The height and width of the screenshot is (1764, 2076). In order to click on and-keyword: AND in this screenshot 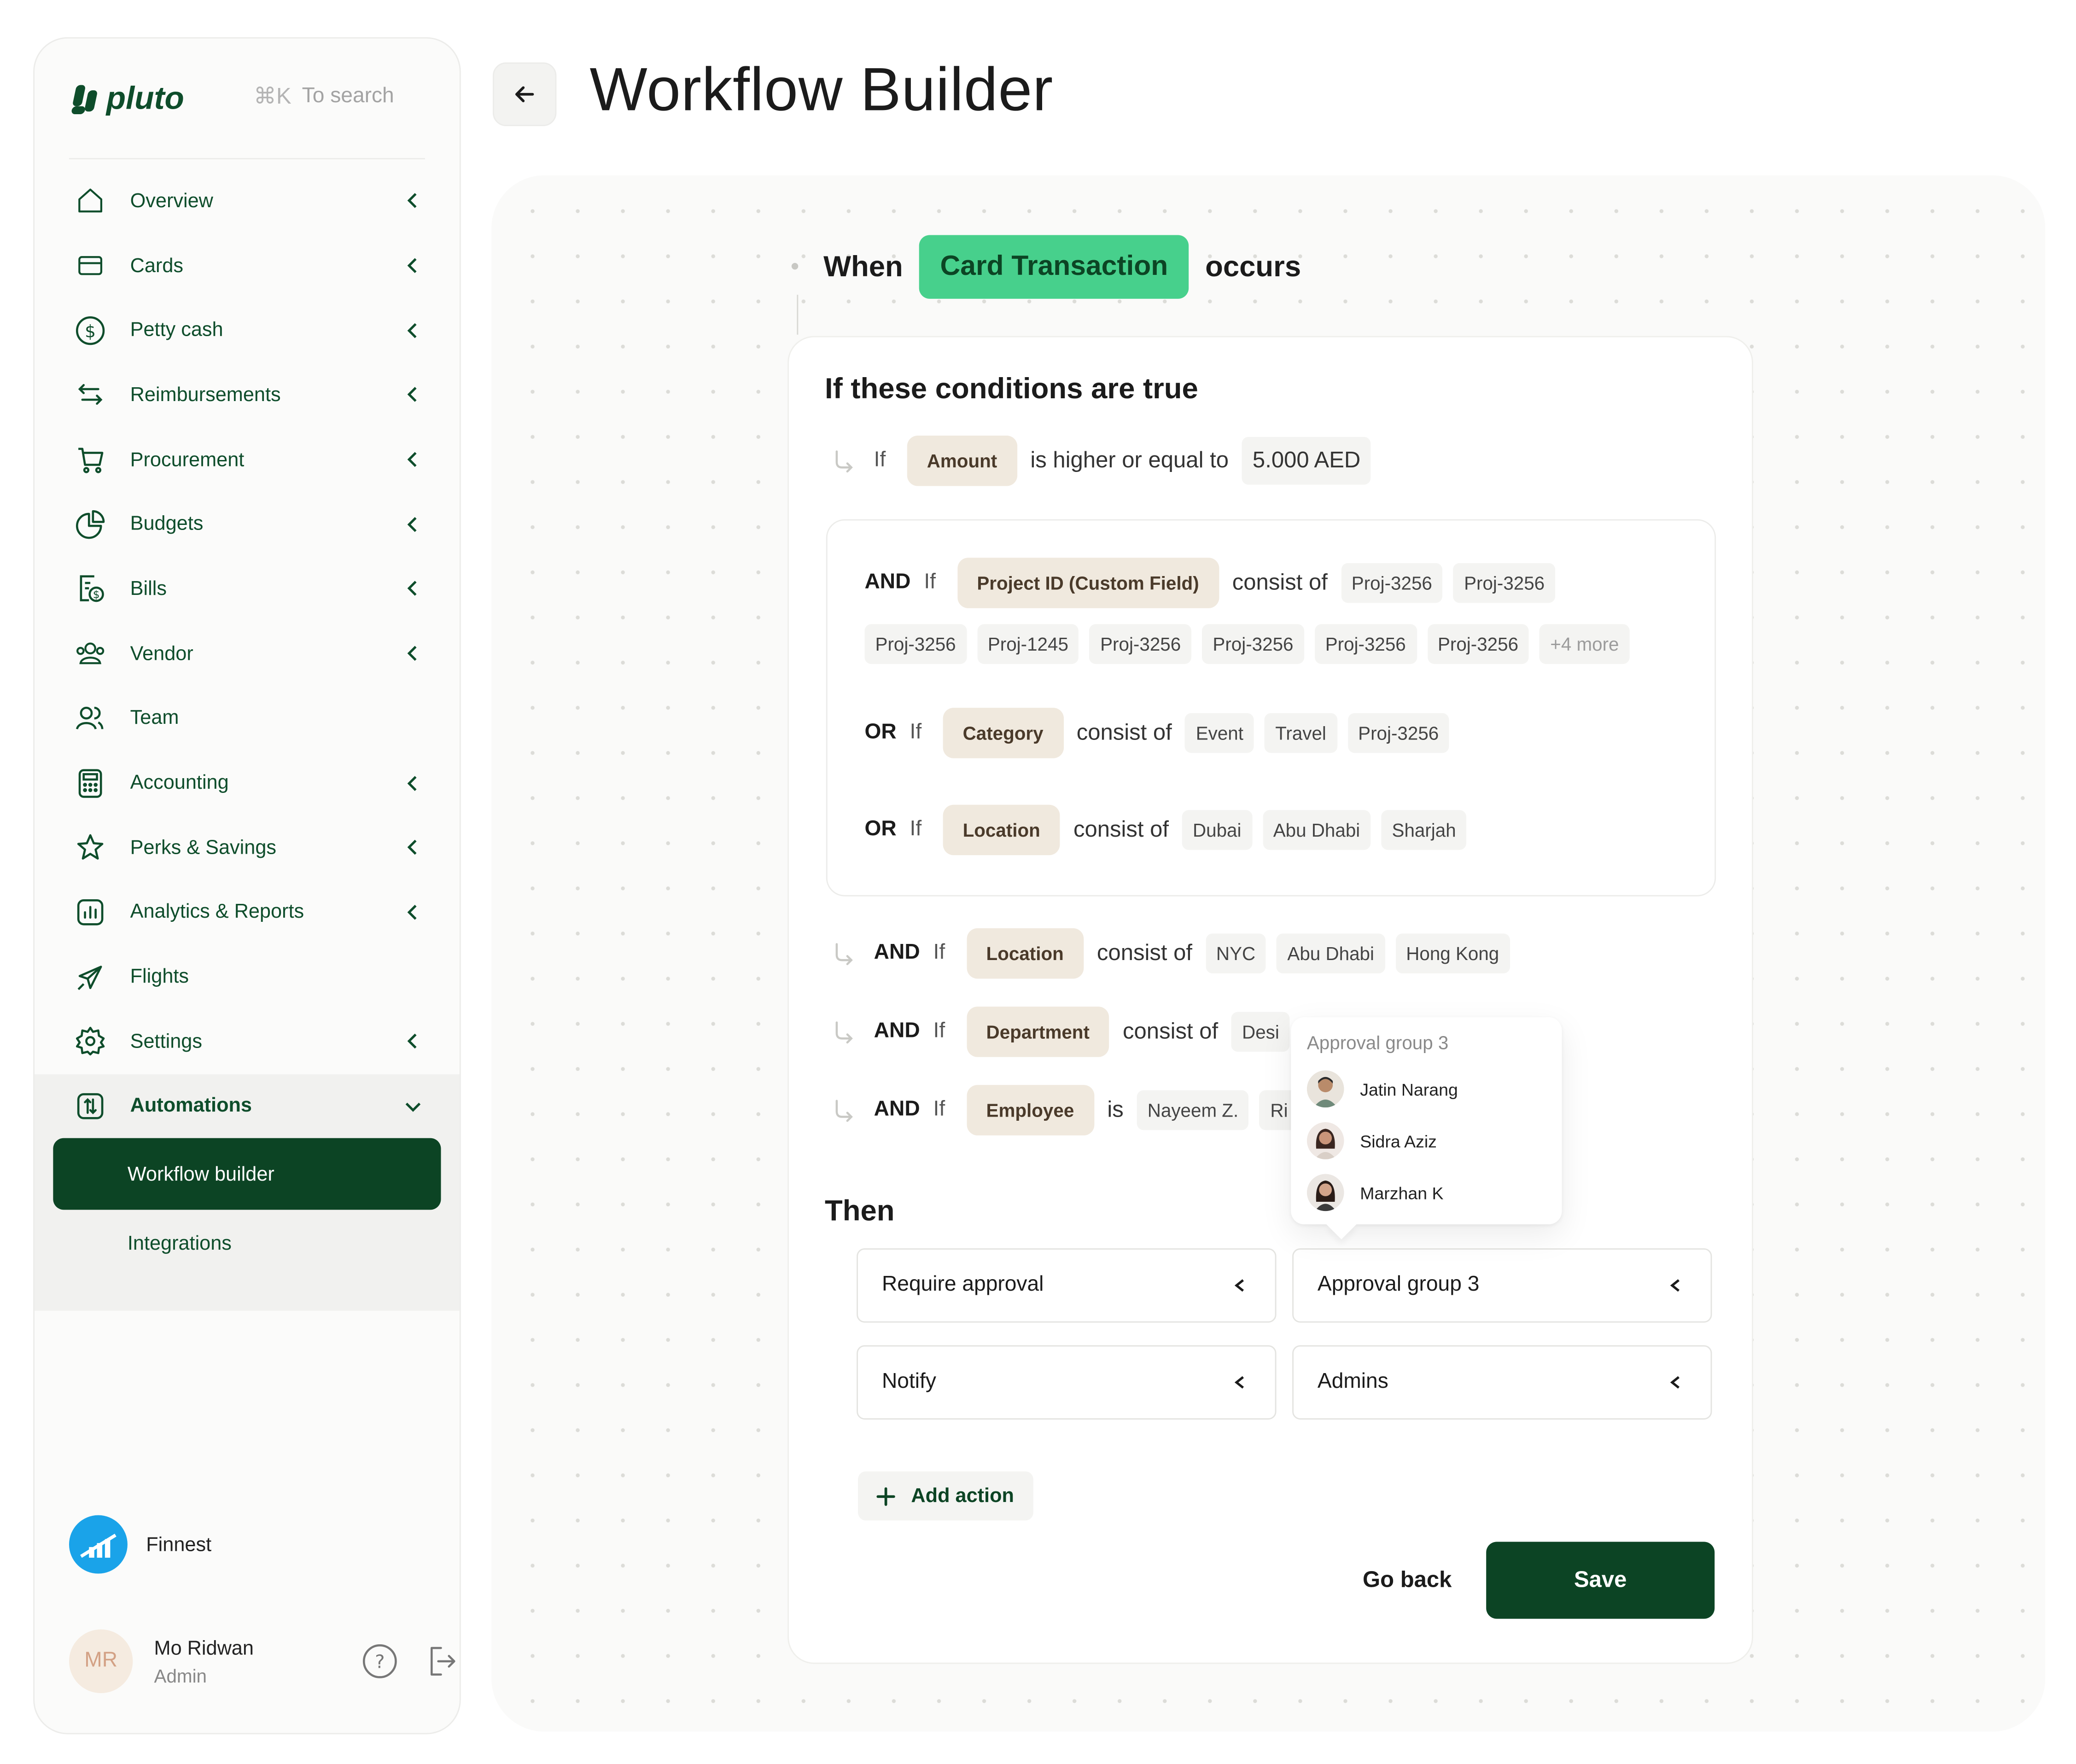, I will do `click(897, 1110)`.